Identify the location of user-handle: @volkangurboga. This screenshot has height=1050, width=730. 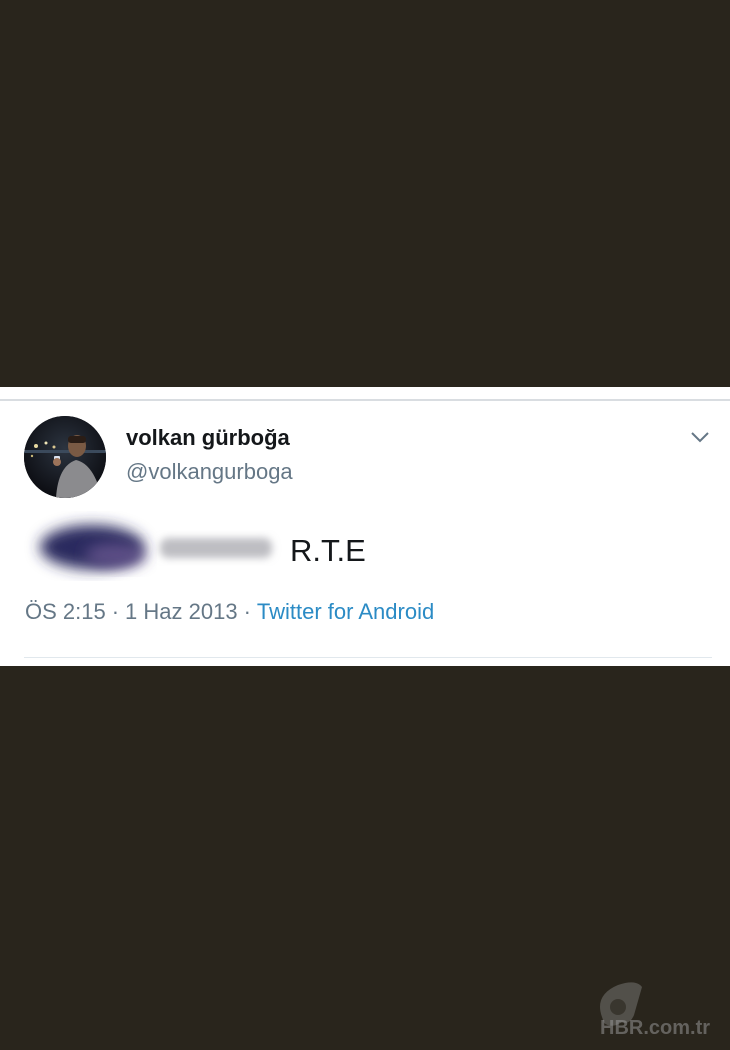
(209, 472).